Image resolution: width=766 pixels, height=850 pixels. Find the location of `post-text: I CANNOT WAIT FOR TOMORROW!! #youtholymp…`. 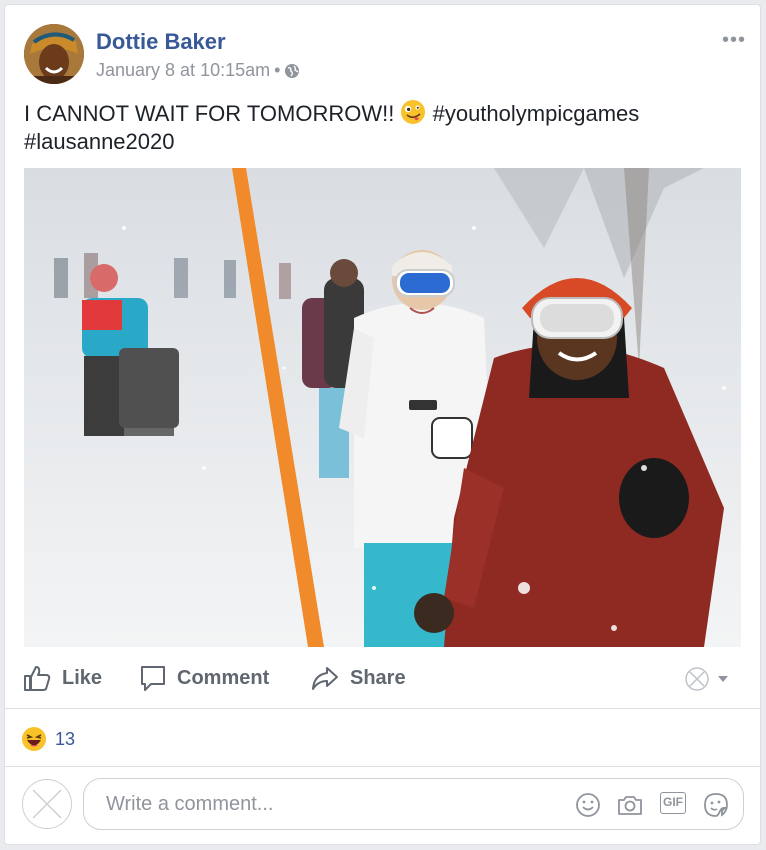

post-text: I CANNOT WAIT FOR TOMORROW!! #youtholymp… is located at coordinates (384, 127).